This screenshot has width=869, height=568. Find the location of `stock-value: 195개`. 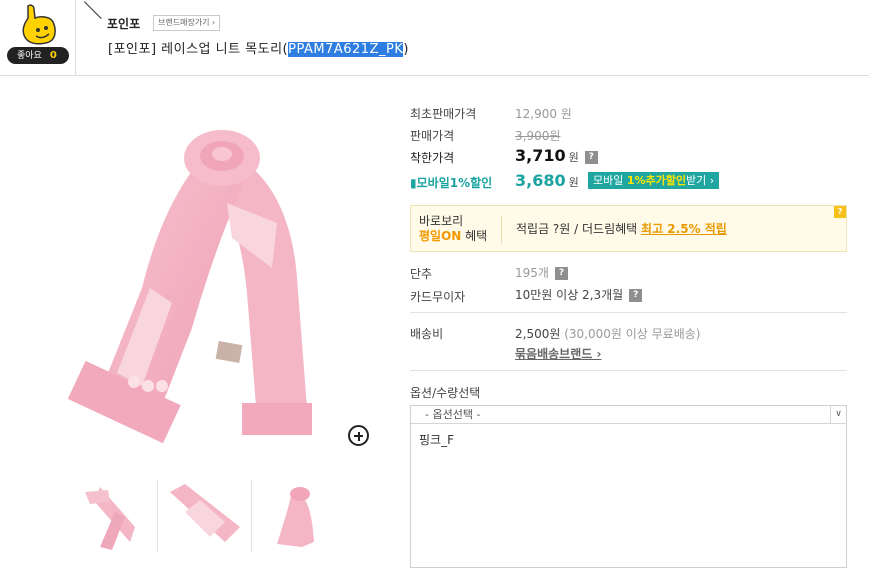

stock-value: 195개 is located at coordinates (532, 273).